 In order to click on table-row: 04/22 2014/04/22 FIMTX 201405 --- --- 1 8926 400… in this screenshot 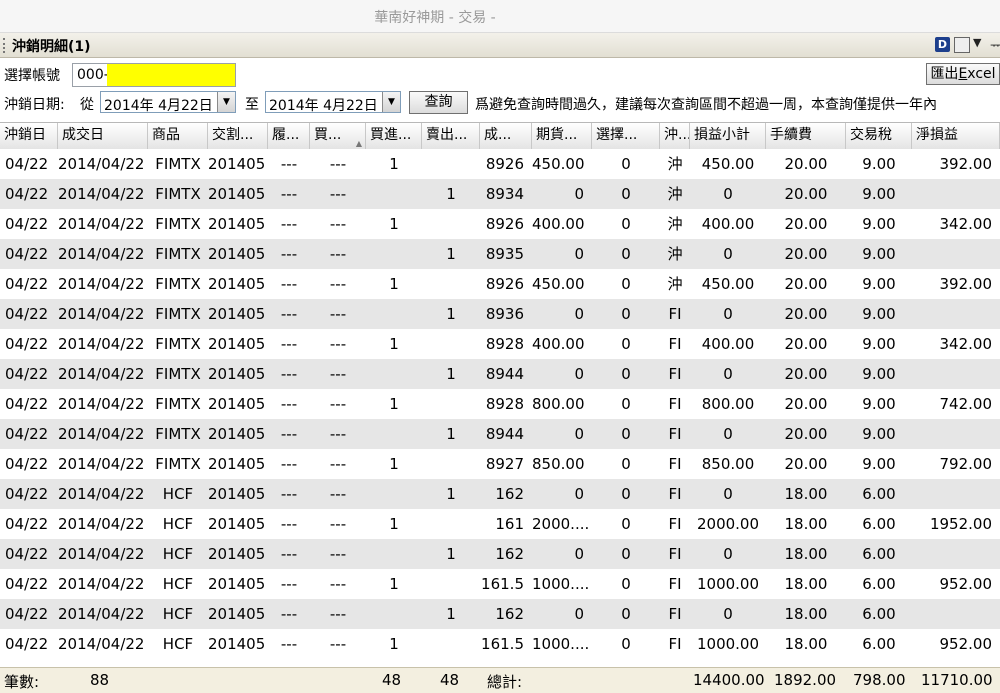, I will do `click(500, 224)`.